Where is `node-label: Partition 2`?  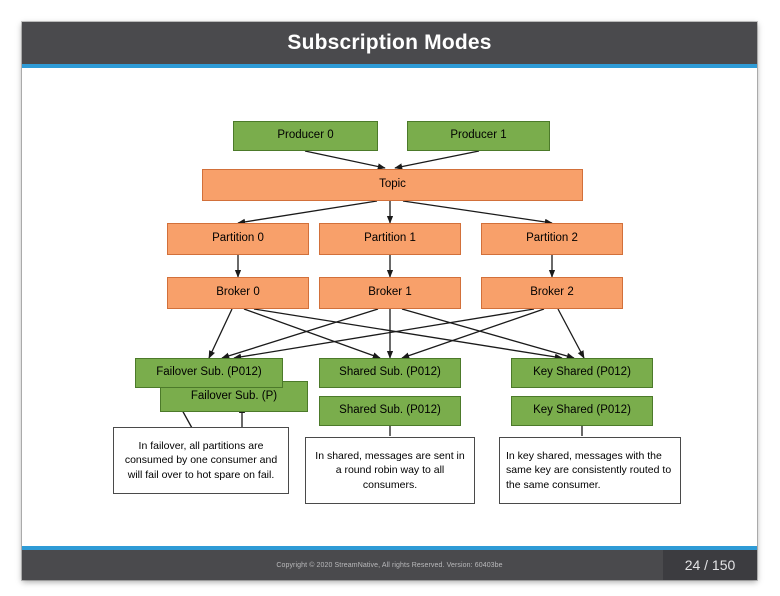
node-label: Partition 2 is located at coordinates (552, 238).